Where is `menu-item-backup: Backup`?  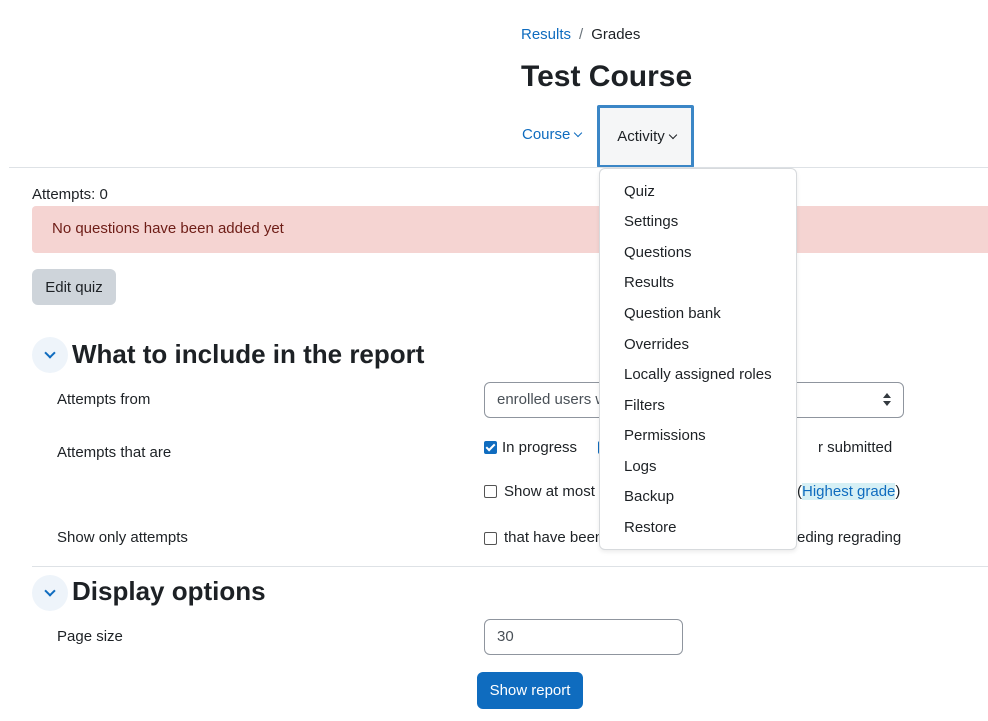 menu-item-backup: Backup is located at coordinates (698, 496).